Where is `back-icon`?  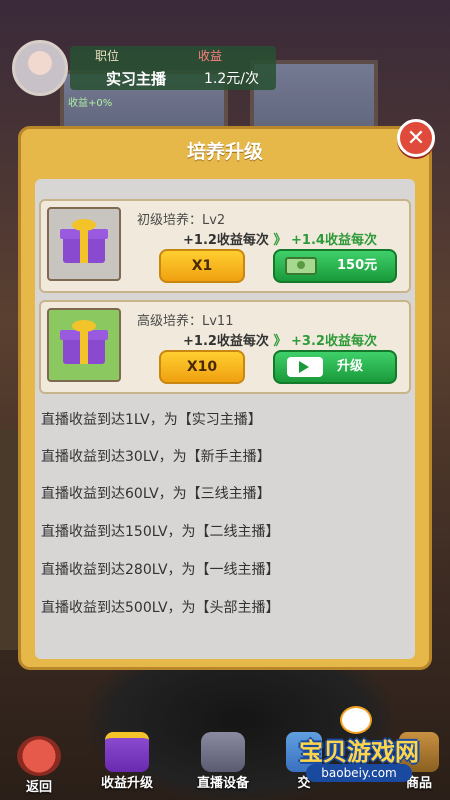
back-icon is located at coordinates (39, 756).